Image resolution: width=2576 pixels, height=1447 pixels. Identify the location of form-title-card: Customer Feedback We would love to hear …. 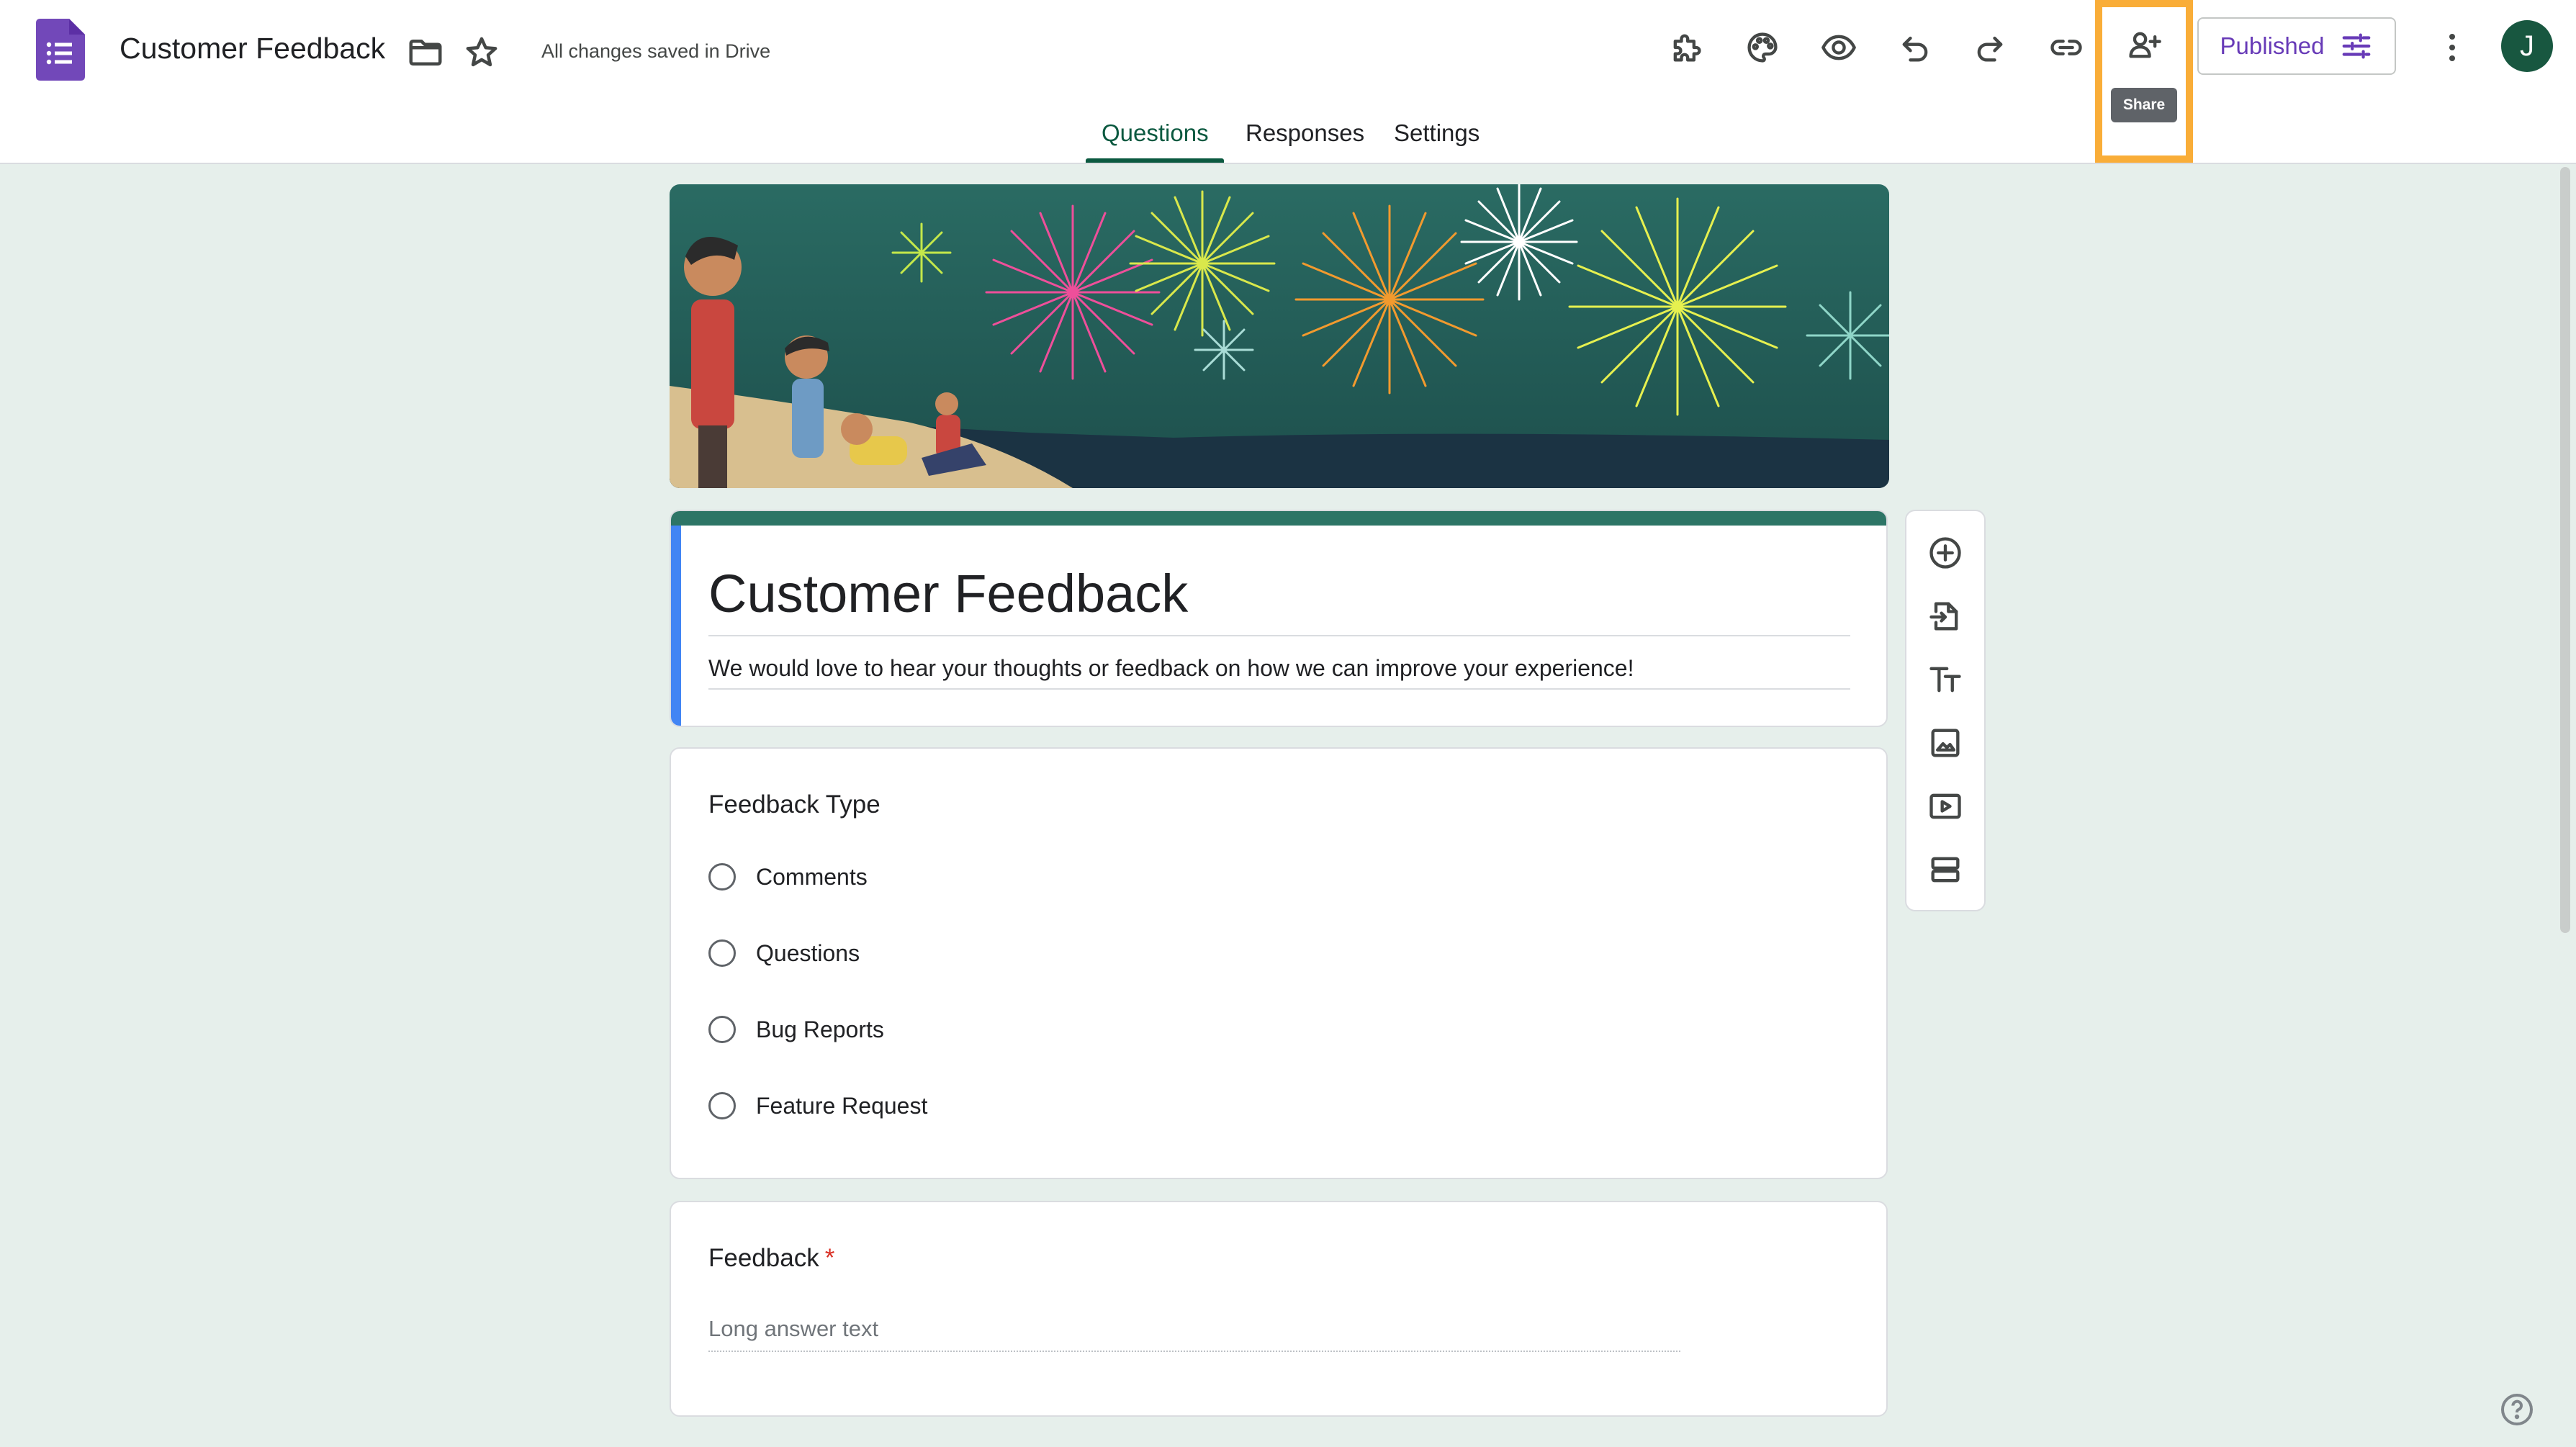
(1279, 618).